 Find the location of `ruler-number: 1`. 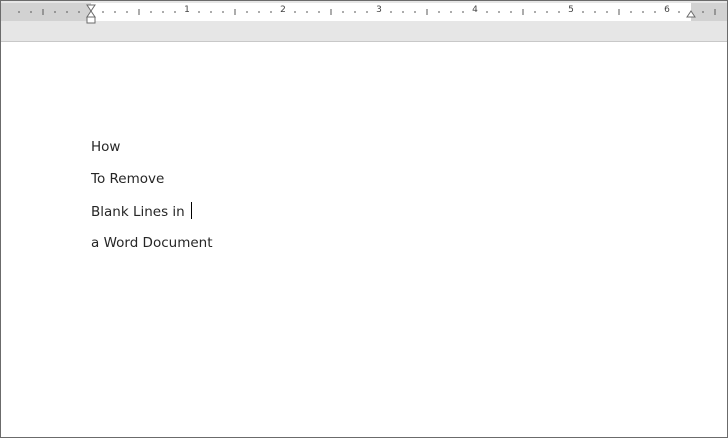

ruler-number: 1 is located at coordinates (187, 10).